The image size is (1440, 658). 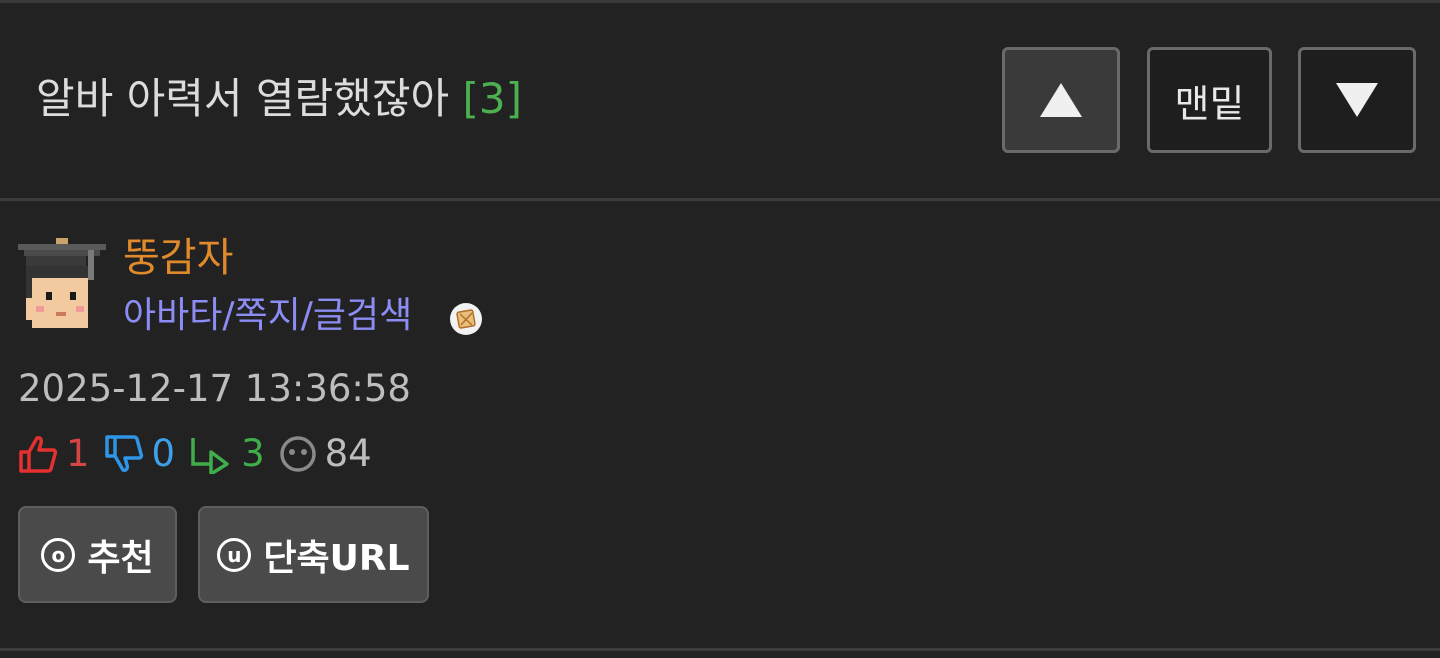 What do you see at coordinates (62, 284) in the screenshot?
I see `avatar` at bounding box center [62, 284].